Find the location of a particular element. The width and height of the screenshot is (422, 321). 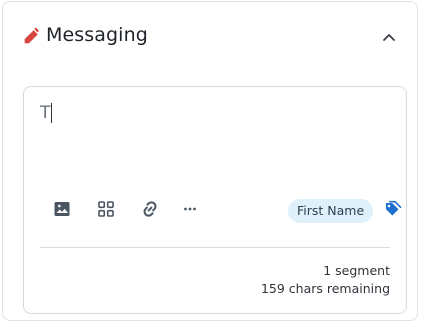

image-icon is located at coordinates (62, 211).